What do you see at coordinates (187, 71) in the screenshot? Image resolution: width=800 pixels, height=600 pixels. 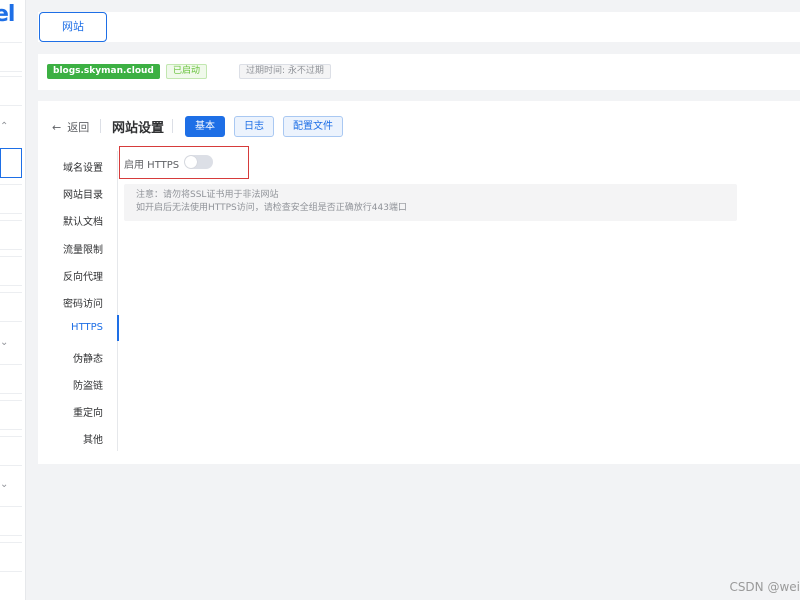 I see `status-badge: 已启动` at bounding box center [187, 71].